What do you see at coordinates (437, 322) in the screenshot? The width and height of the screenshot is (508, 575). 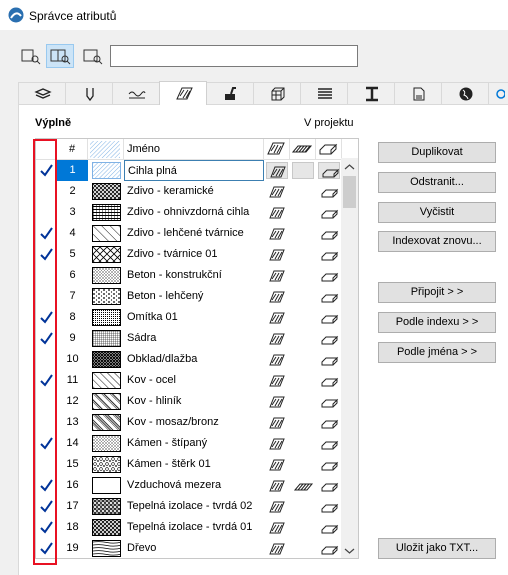 I see `by-index-button: Podle indexu > >` at bounding box center [437, 322].